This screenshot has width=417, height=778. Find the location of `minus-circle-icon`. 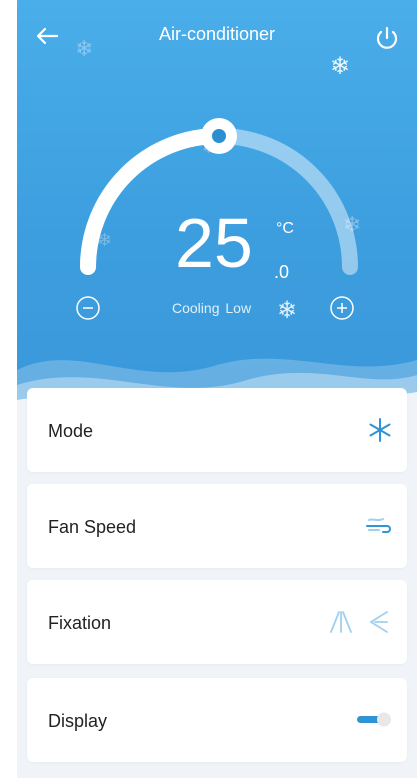

minus-circle-icon is located at coordinates (88, 308).